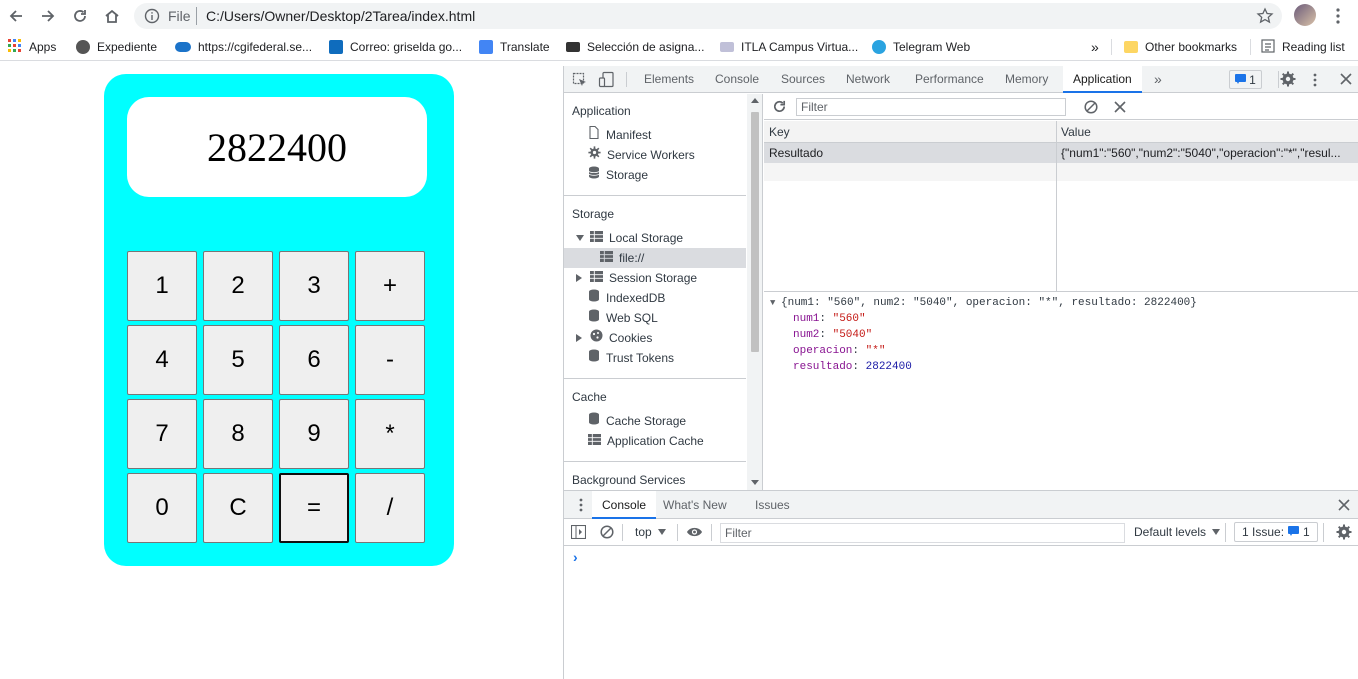 The image size is (1358, 679). What do you see at coordinates (631, 358) in the screenshot?
I see `sidebar-item-trust-tokens: Trust Tokens` at bounding box center [631, 358].